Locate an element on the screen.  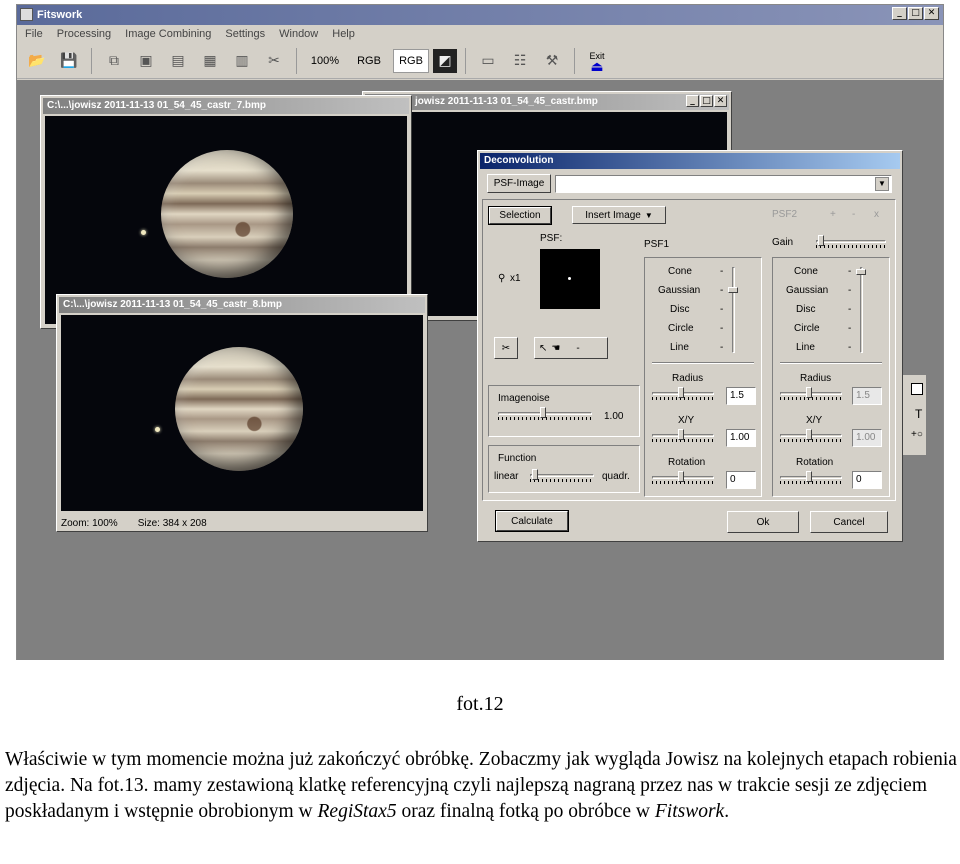
psf2-gaussian-label: Gaussian is located at coordinates (807, 290).